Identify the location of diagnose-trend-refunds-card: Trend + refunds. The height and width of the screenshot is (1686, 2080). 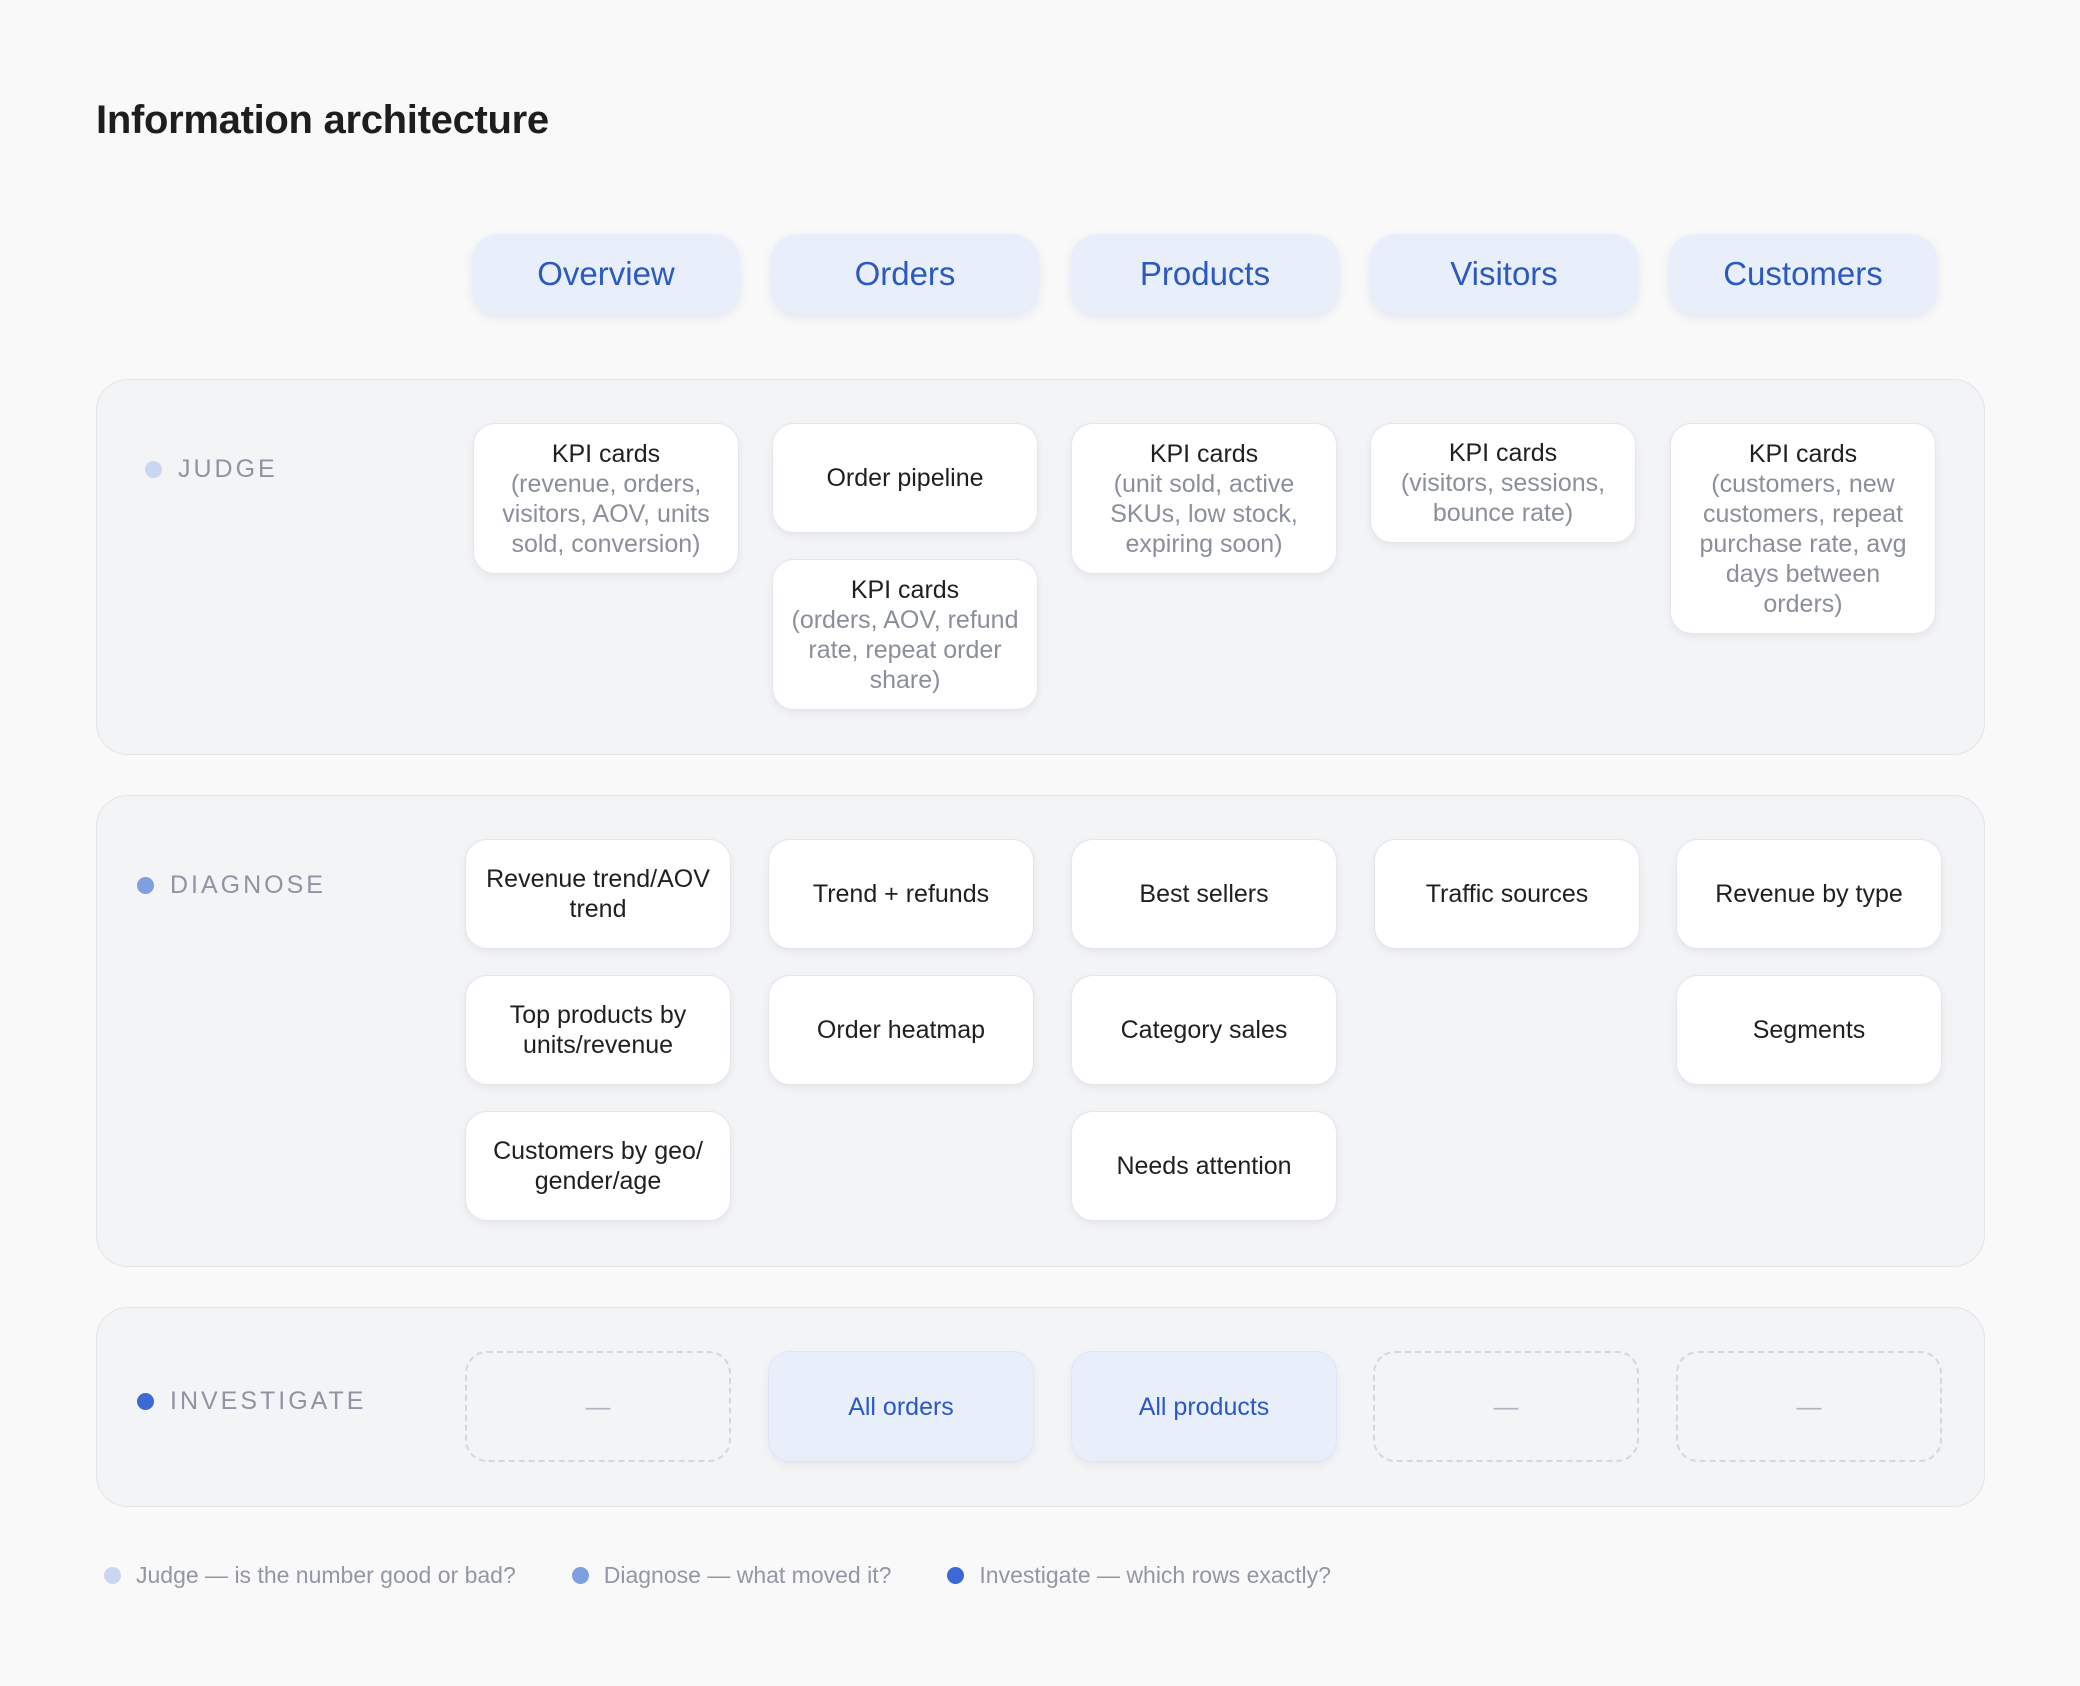
(901, 894).